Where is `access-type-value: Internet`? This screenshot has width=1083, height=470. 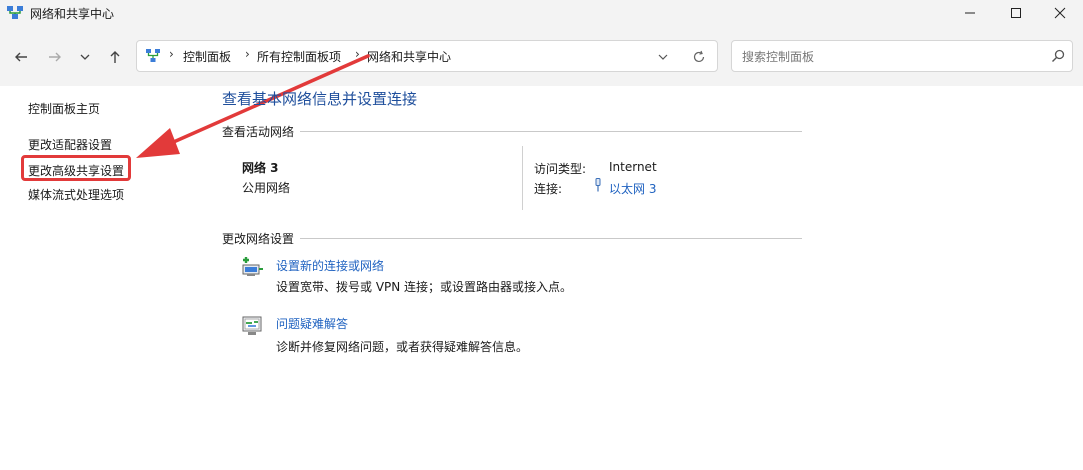
access-type-value: Internet is located at coordinates (633, 167).